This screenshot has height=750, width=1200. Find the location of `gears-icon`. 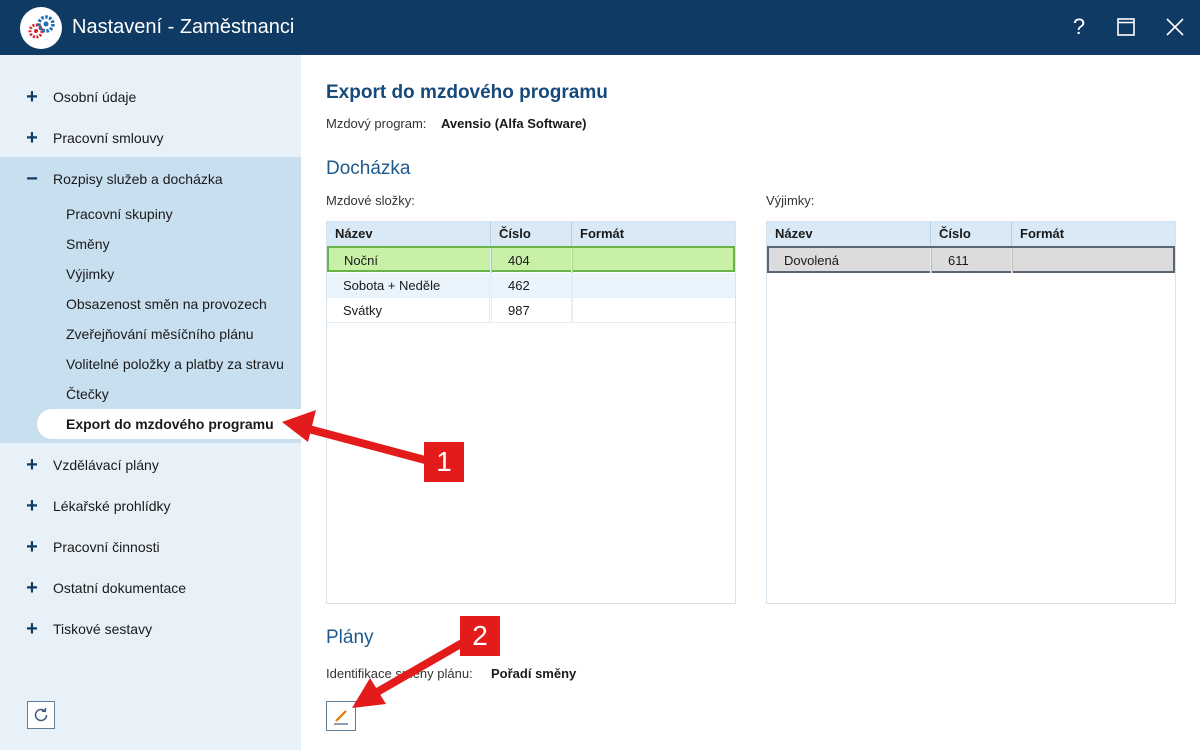

gears-icon is located at coordinates (41, 28).